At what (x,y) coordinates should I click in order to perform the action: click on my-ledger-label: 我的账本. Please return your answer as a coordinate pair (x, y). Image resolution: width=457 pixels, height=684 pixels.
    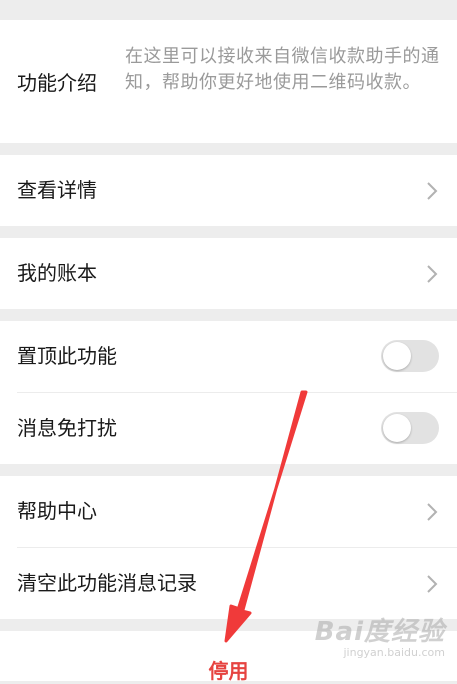
    Looking at the image, I should click on (57, 273).